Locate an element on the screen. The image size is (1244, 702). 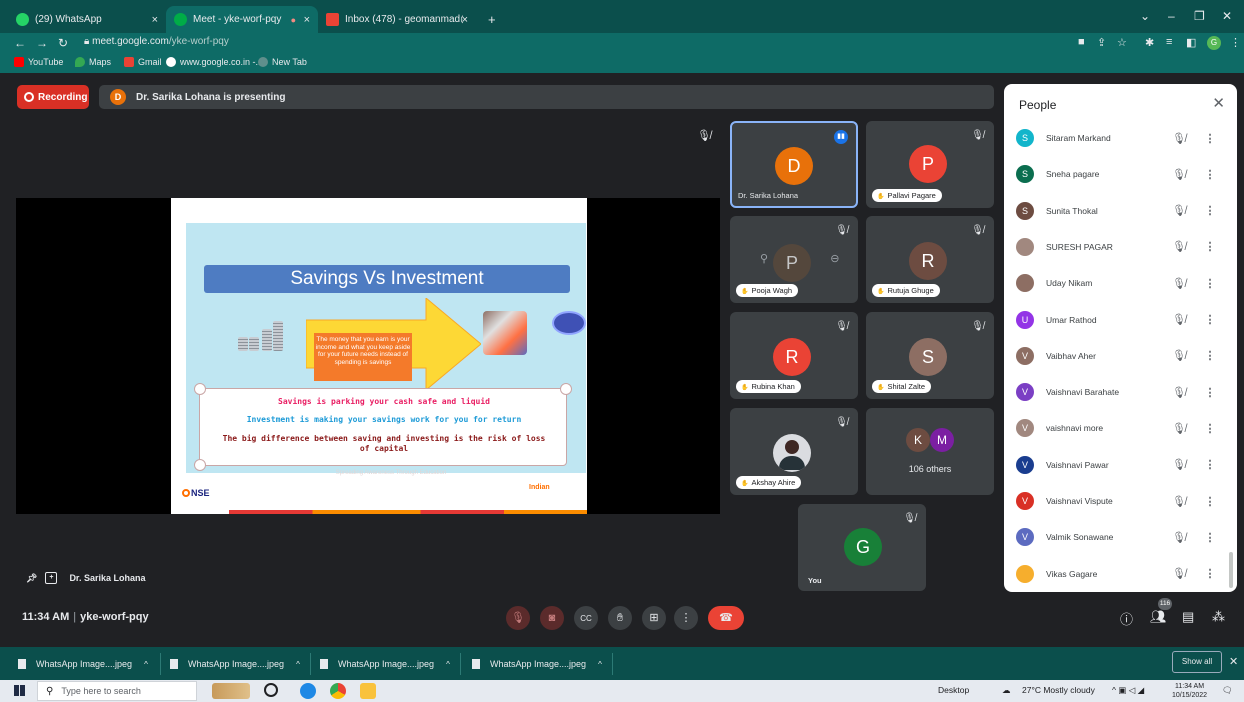
close-shelf-icon: ✕ is located at coordinates (1233, 661).